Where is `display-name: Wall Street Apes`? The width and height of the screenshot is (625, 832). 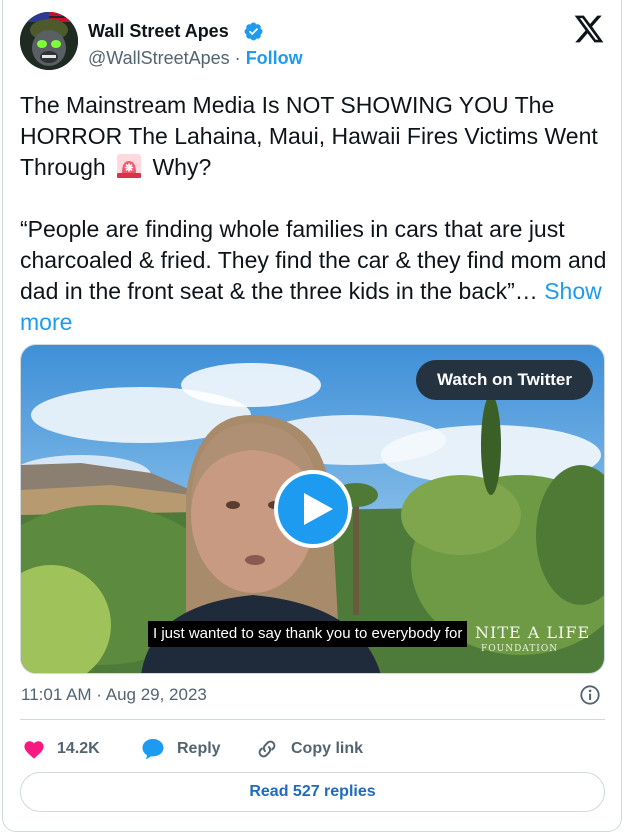
display-name: Wall Street Apes is located at coordinates (158, 31).